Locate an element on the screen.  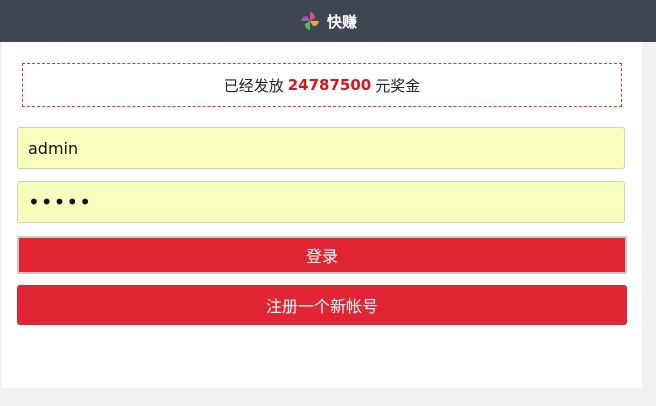
login-button: 登录 is located at coordinates (322, 255).